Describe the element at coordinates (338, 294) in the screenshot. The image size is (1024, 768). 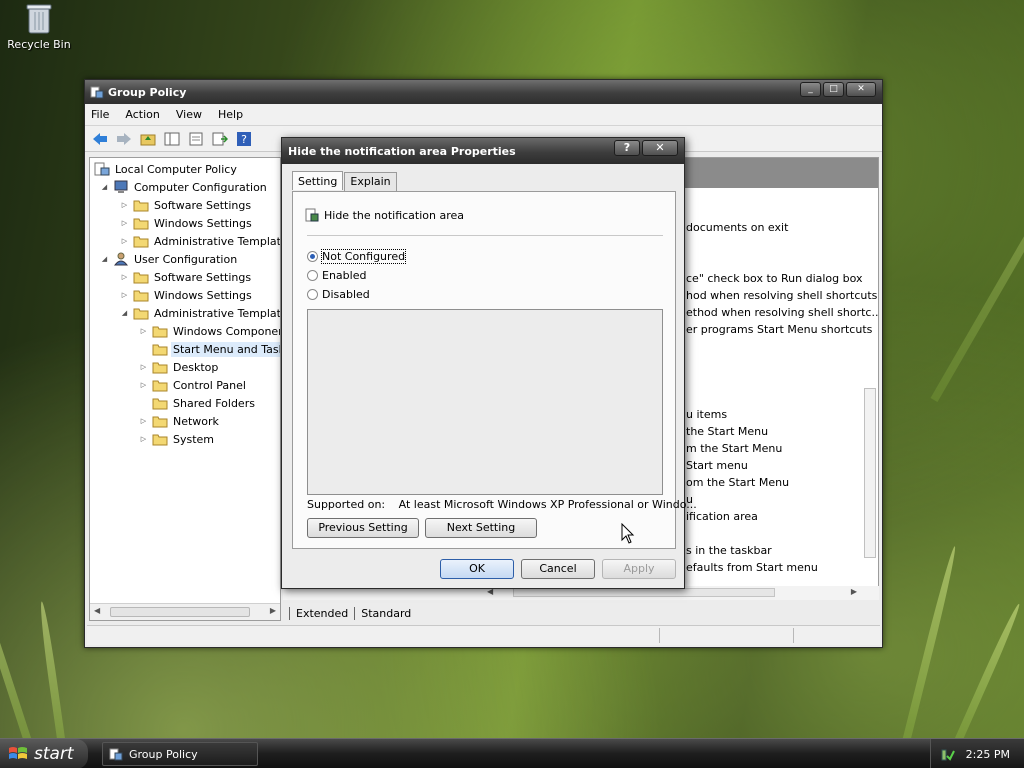
I see `radio-disabled: Disabled` at that location.